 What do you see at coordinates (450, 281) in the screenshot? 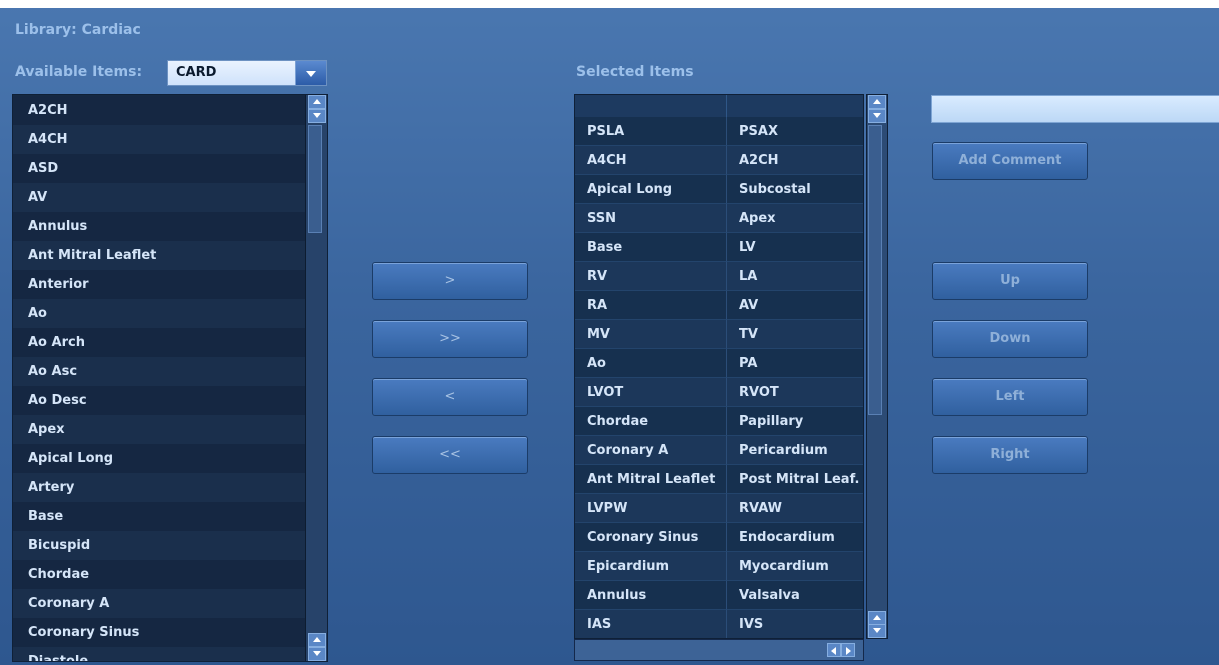
I see `add-item-button: >` at bounding box center [450, 281].